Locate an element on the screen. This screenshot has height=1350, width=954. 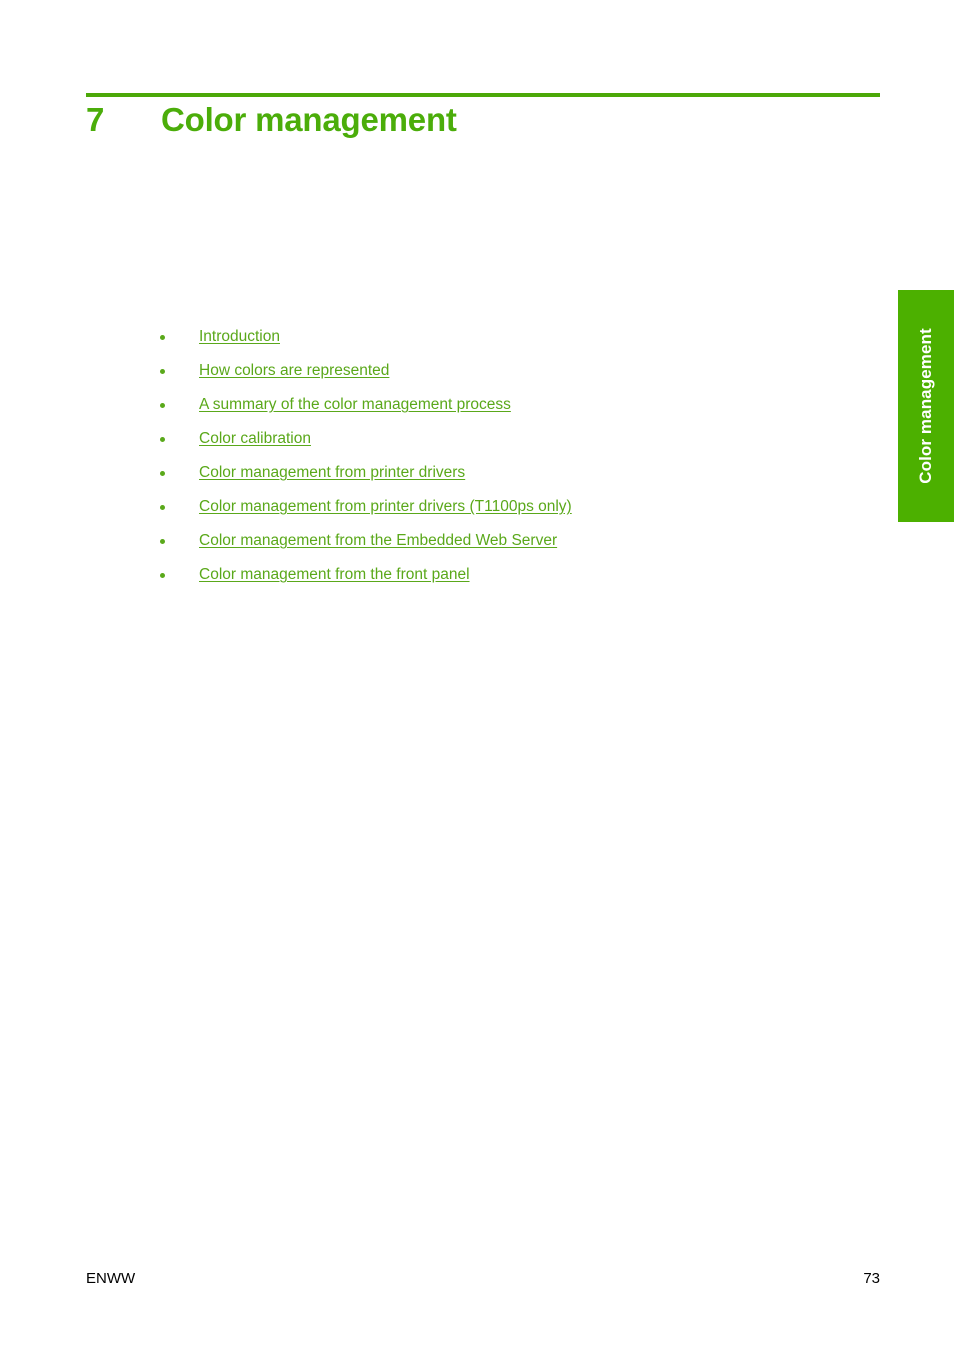
list-item: Color management from printer drivers is located at coordinates (479, 473).